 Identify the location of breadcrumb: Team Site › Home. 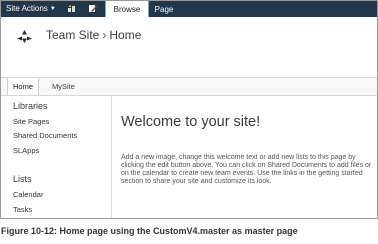
(93, 35).